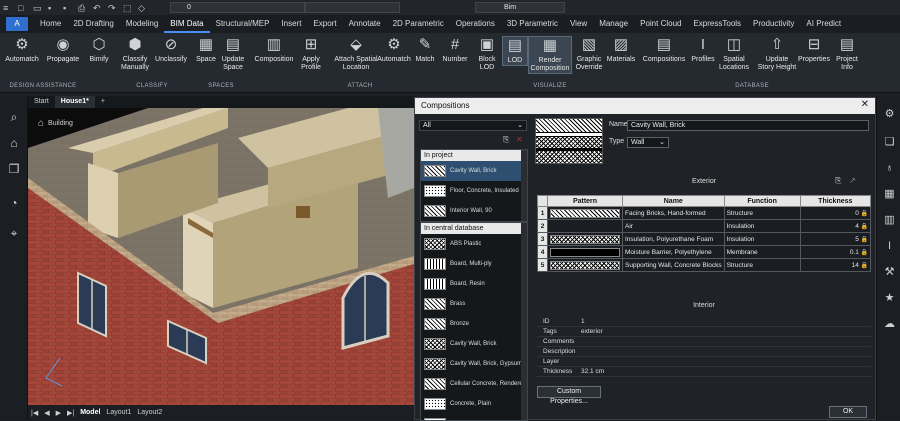 This screenshot has width=900, height=421. Describe the element at coordinates (99, 8) in the screenshot. I see `undo-icon: ↶` at that location.